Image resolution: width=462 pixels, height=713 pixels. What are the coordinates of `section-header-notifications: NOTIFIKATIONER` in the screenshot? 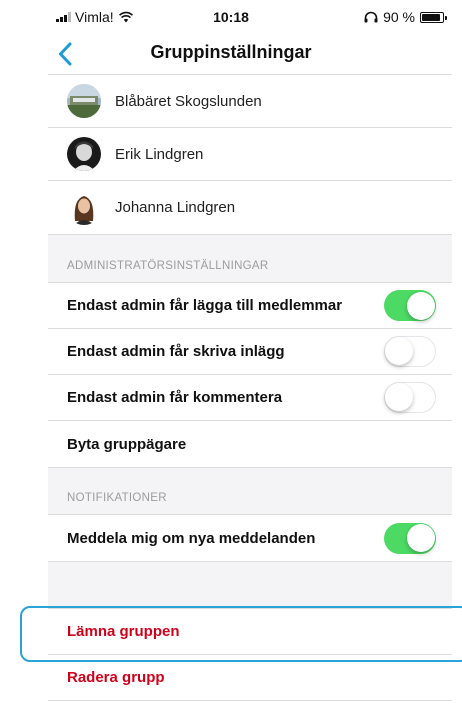 It's located at (250, 491).